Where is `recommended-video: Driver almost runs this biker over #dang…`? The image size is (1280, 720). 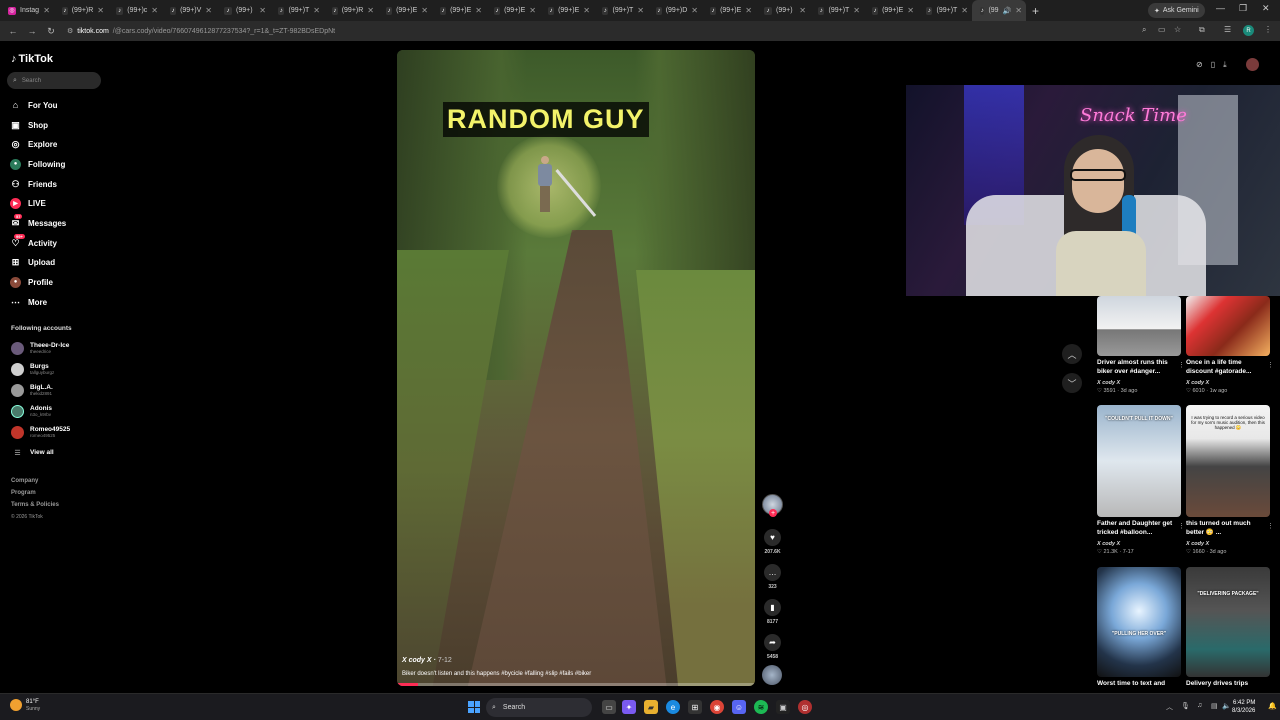
recommended-video: Driver almost runs this biker over #dang… is located at coordinates (1141, 345).